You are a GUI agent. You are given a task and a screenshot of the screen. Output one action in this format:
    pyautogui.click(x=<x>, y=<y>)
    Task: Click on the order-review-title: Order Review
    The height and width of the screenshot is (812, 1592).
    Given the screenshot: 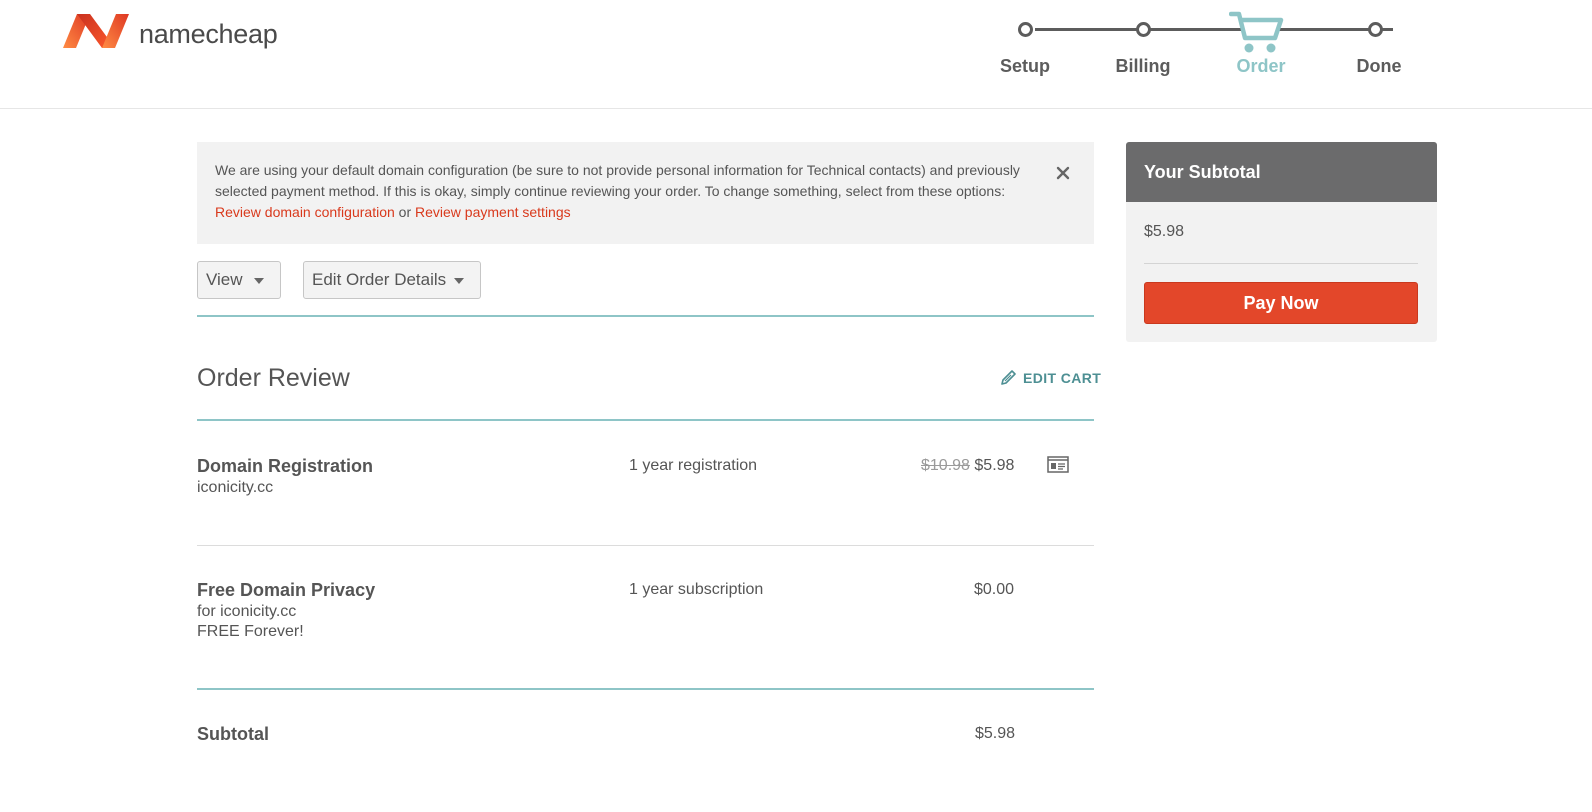 What is the action you would take?
    pyautogui.click(x=273, y=378)
    